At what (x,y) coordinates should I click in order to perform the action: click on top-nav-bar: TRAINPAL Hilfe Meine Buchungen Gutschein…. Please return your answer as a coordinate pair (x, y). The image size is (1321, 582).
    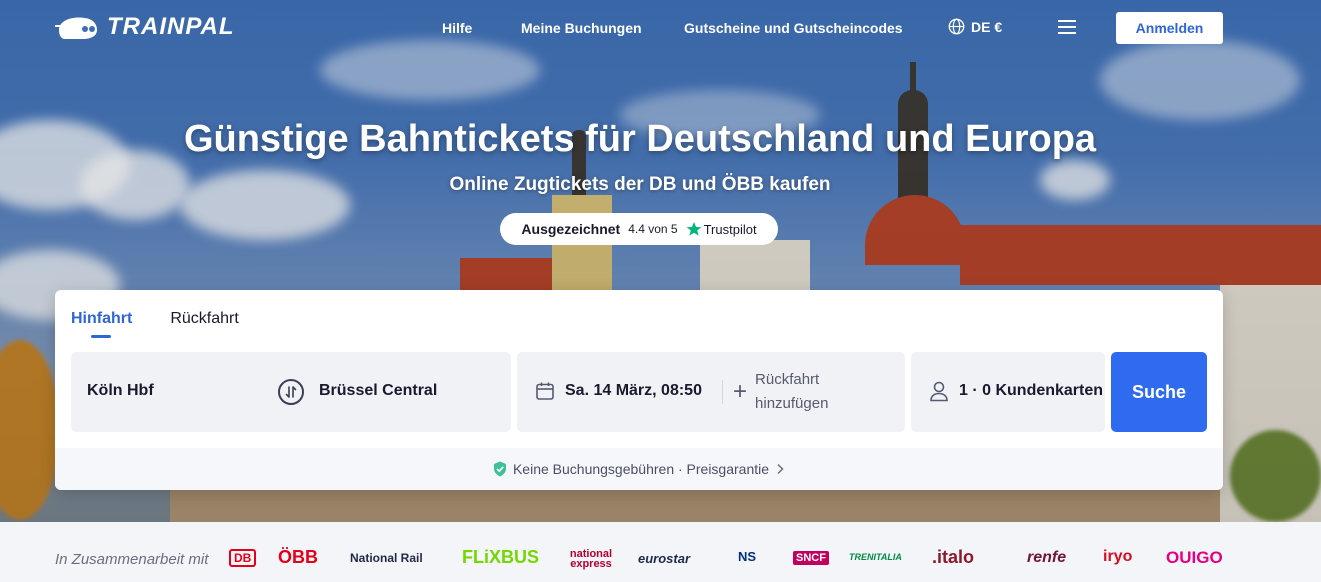
    Looking at the image, I should click on (660, 28).